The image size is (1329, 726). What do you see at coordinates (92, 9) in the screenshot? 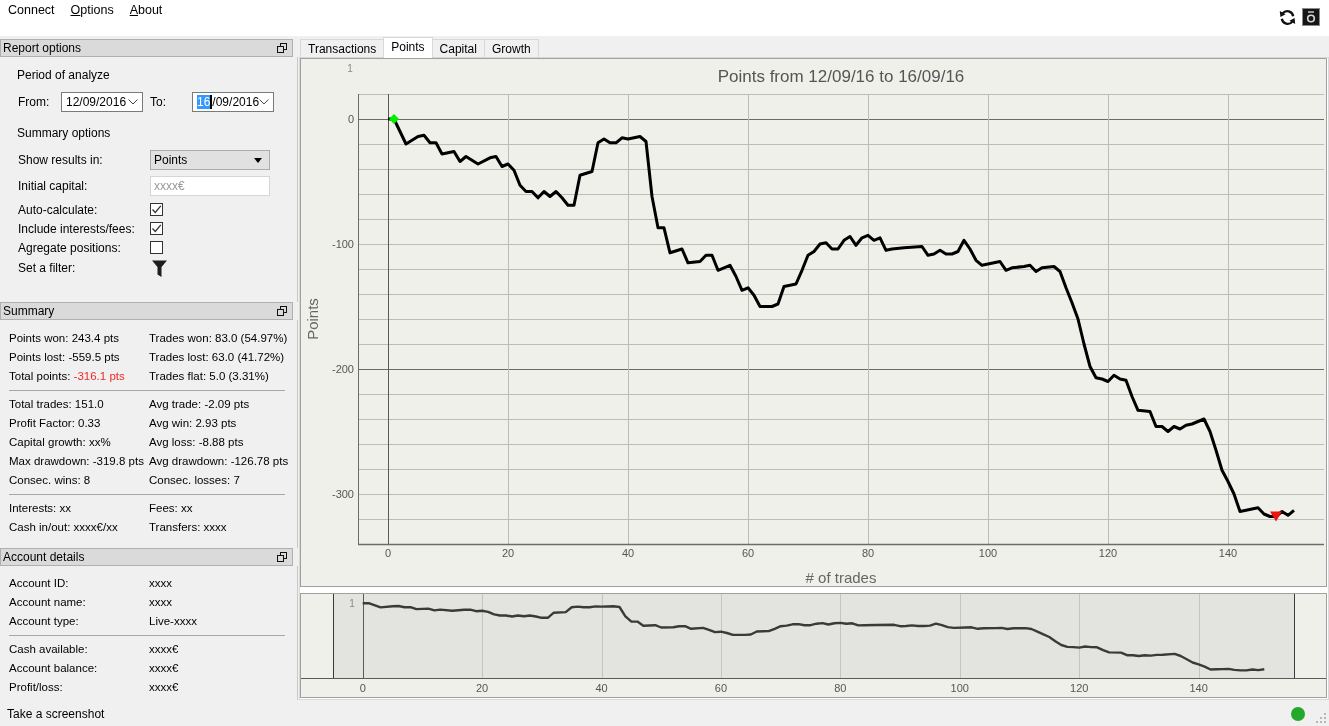
I see `menu-item: Options` at bounding box center [92, 9].